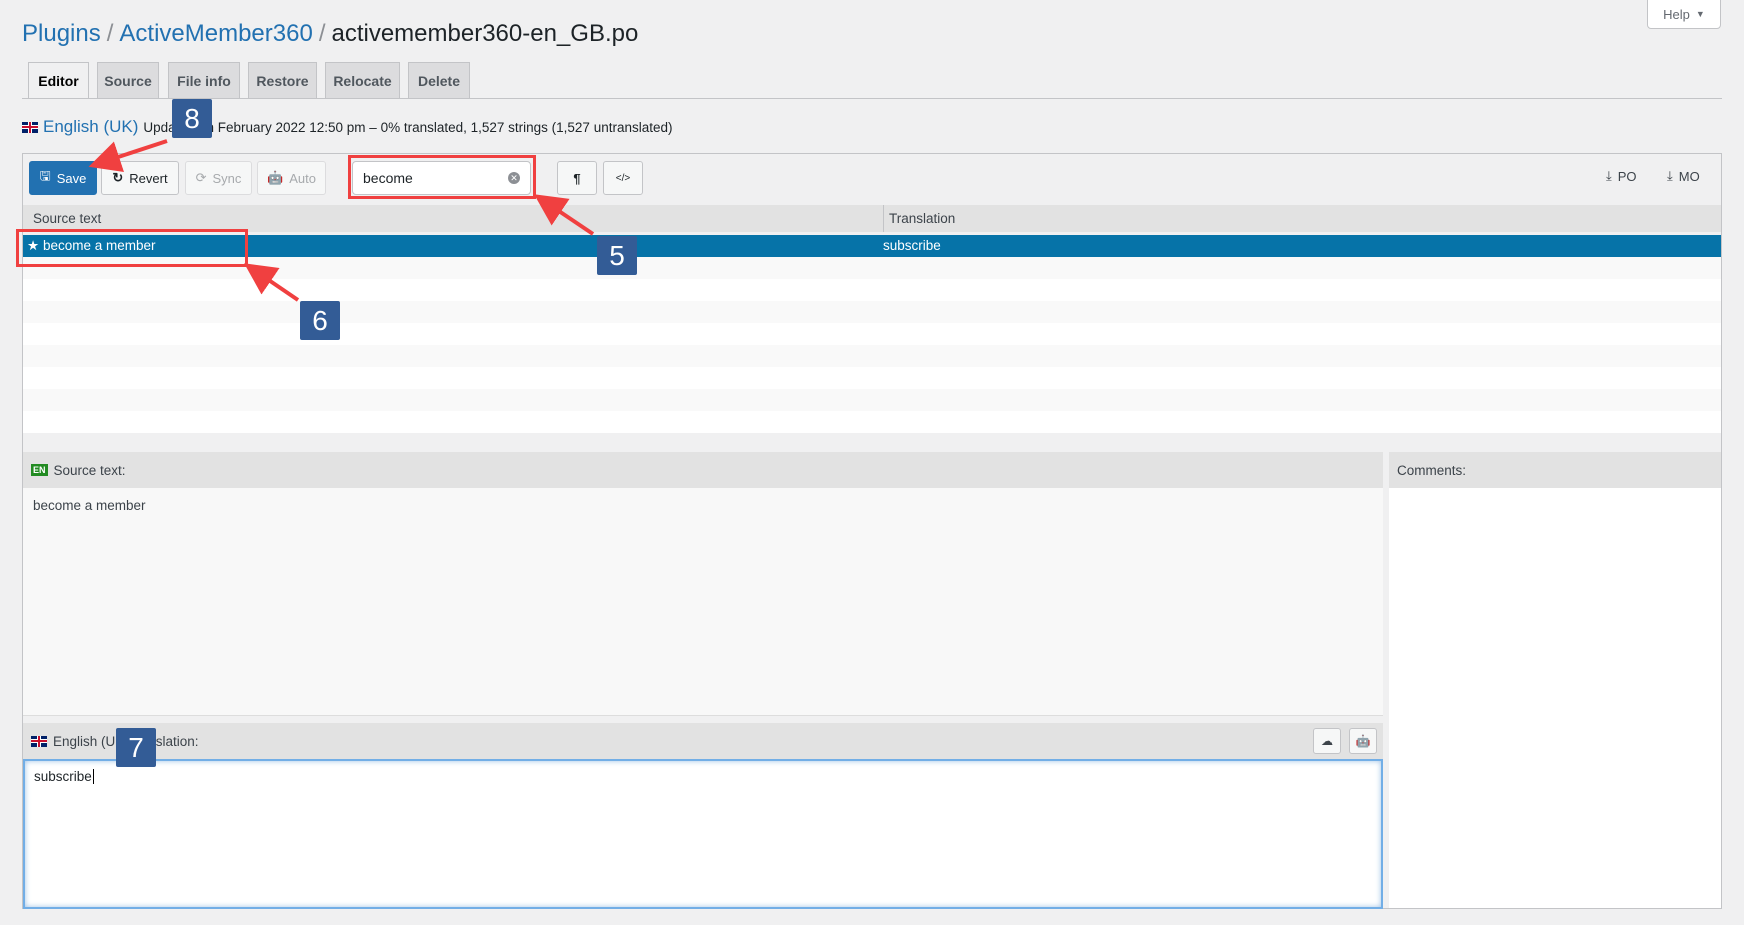 This screenshot has height=925, width=1744. What do you see at coordinates (136, 747) in the screenshot?
I see `annotation-badge-7: 7` at bounding box center [136, 747].